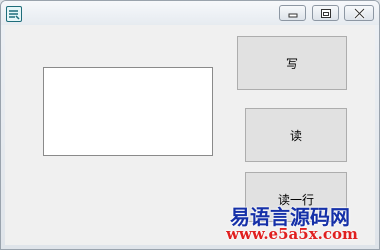  Describe the element at coordinates (325, 13) in the screenshot. I see `maximize-button` at that location.